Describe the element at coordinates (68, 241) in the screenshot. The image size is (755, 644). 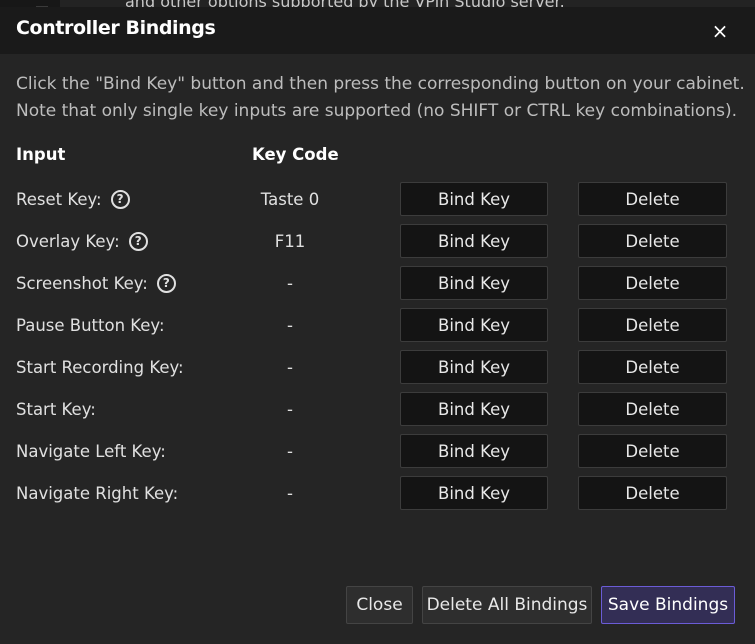
I see `binding-label-text: Overlay Key:` at that location.